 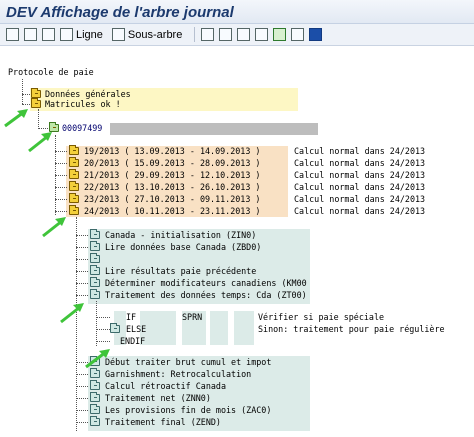 What do you see at coordinates (172, 151) in the screenshot?
I see `period-row-19: 19/2013 ( 13.09.2013 - 14.09.2013 )` at bounding box center [172, 151].